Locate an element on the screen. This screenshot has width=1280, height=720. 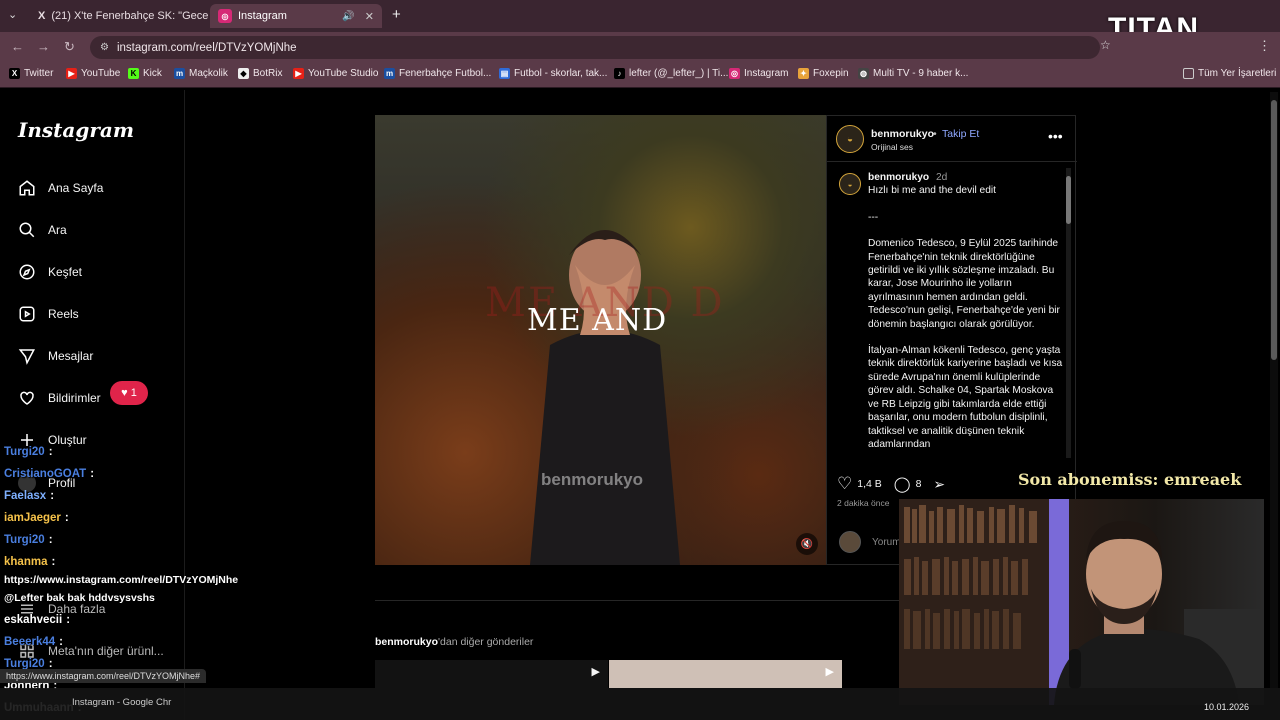
bookmark-star-icon: ☆ is located at coordinates (1105, 45).